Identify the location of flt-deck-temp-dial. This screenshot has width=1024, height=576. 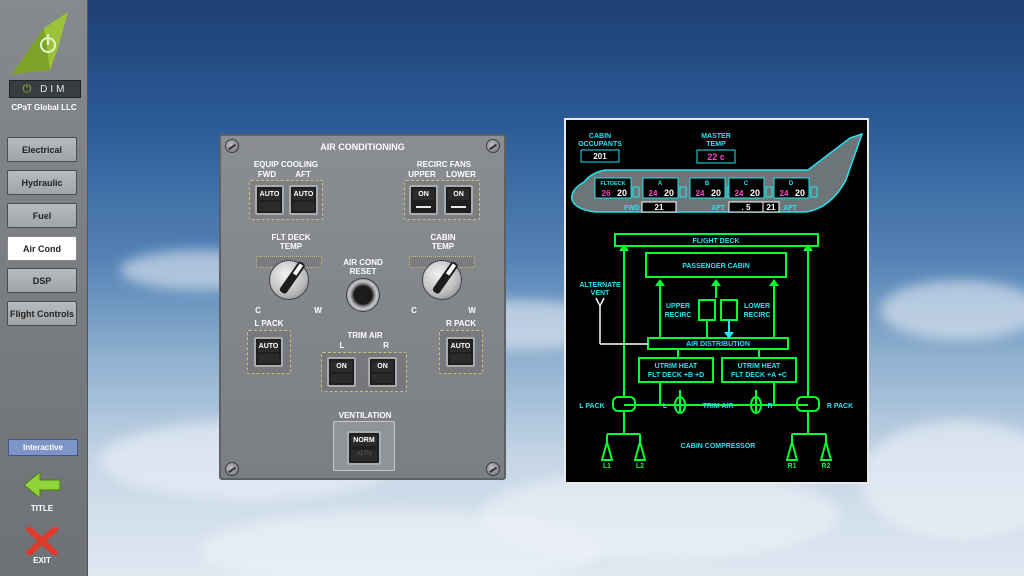
(289, 279).